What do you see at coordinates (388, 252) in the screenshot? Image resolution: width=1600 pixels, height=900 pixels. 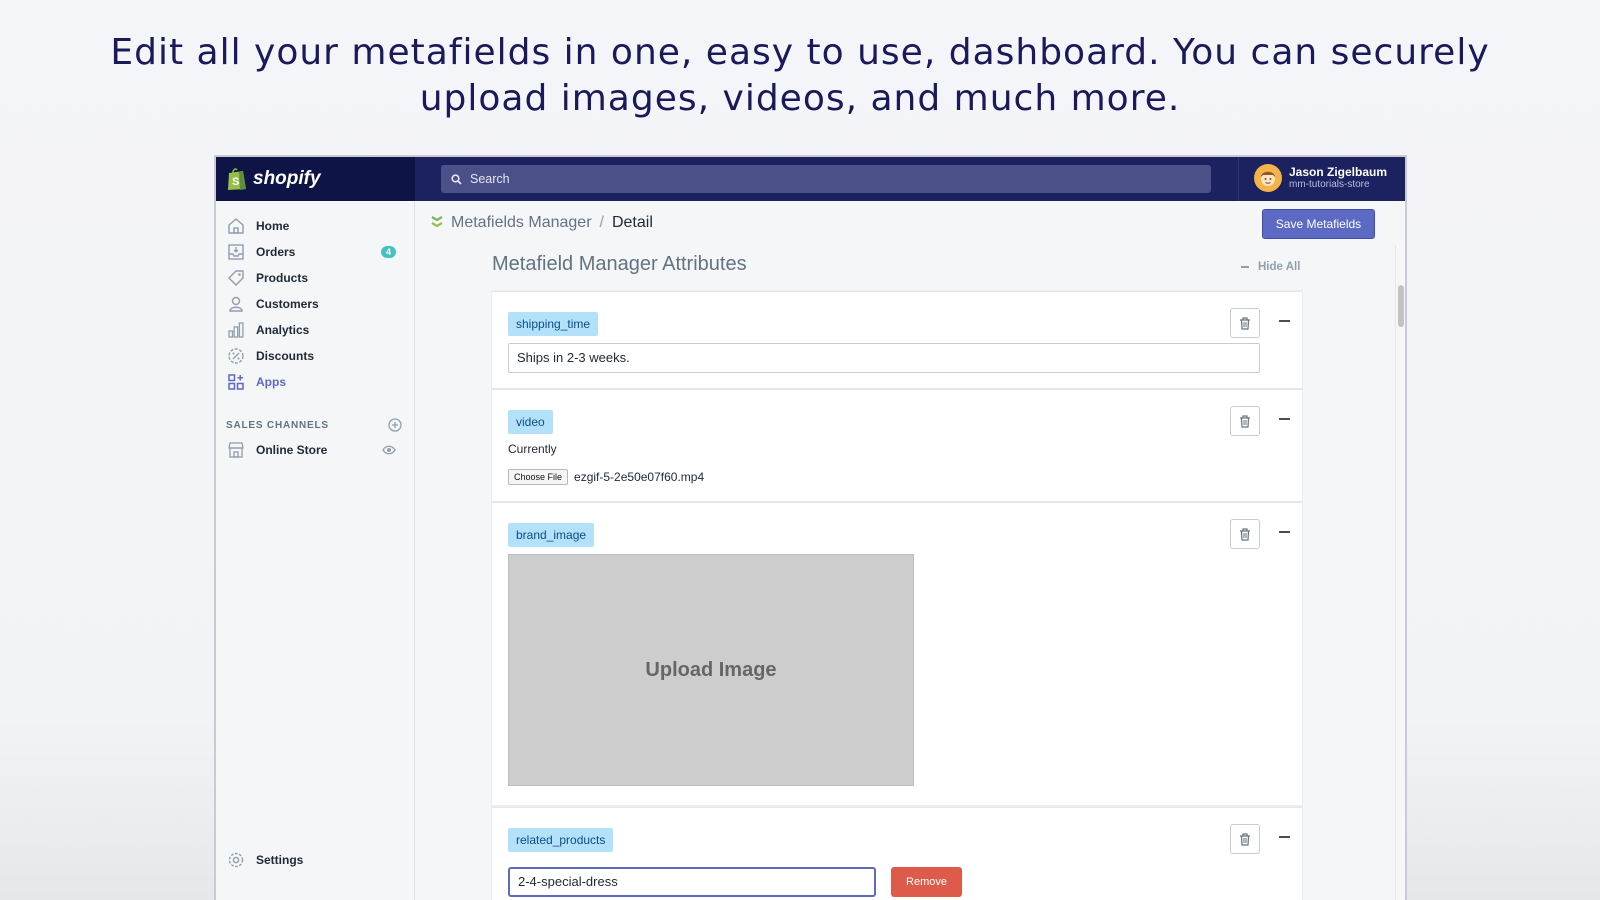 I see `orders-count-badge: 4` at bounding box center [388, 252].